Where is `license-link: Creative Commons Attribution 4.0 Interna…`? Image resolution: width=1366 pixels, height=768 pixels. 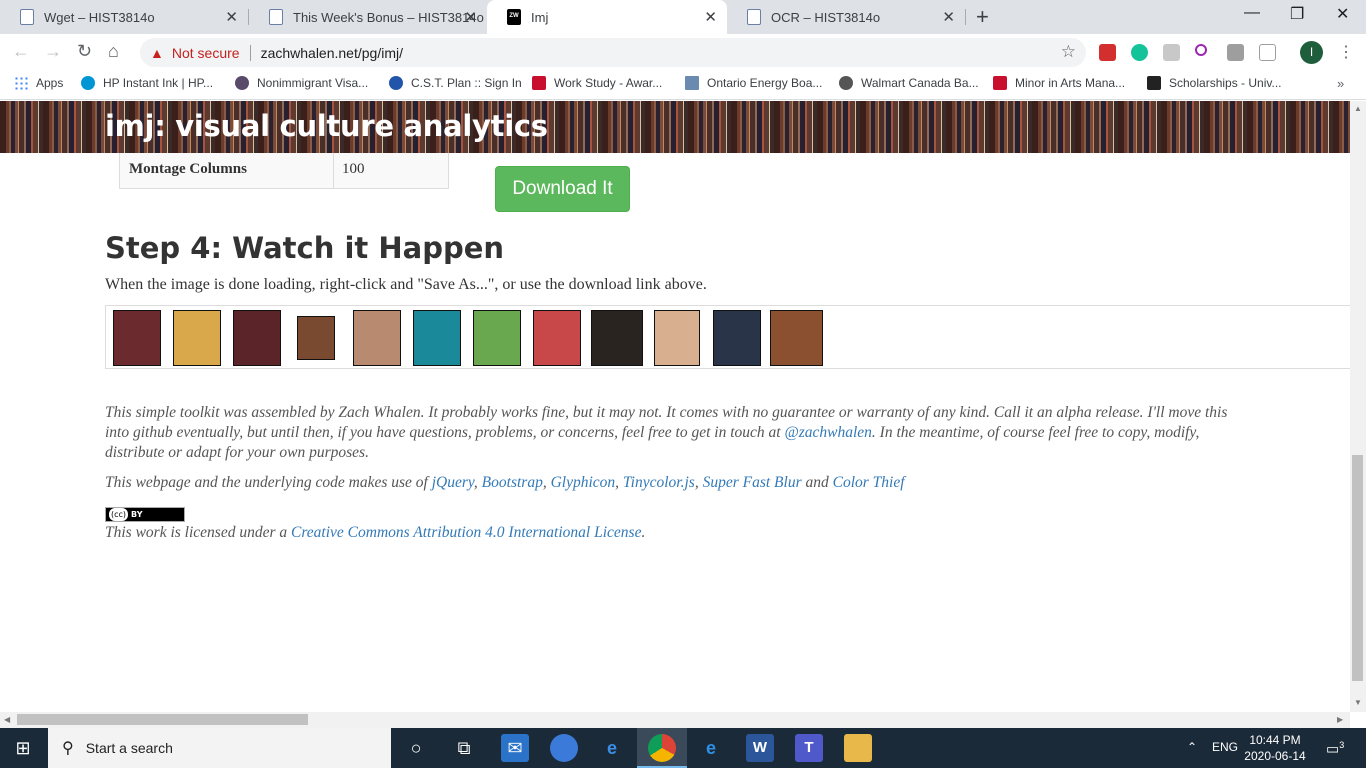
license-link: Creative Commons Attribution 4.0 Interna… is located at coordinates (466, 532).